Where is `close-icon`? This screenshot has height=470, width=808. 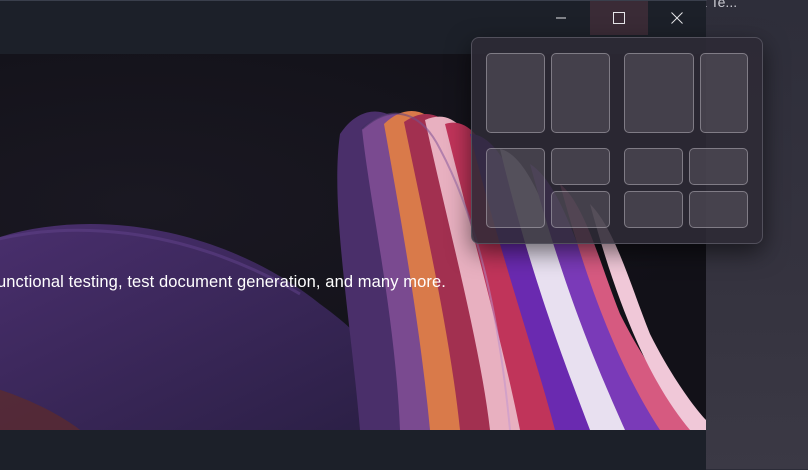
close-icon is located at coordinates (677, 18).